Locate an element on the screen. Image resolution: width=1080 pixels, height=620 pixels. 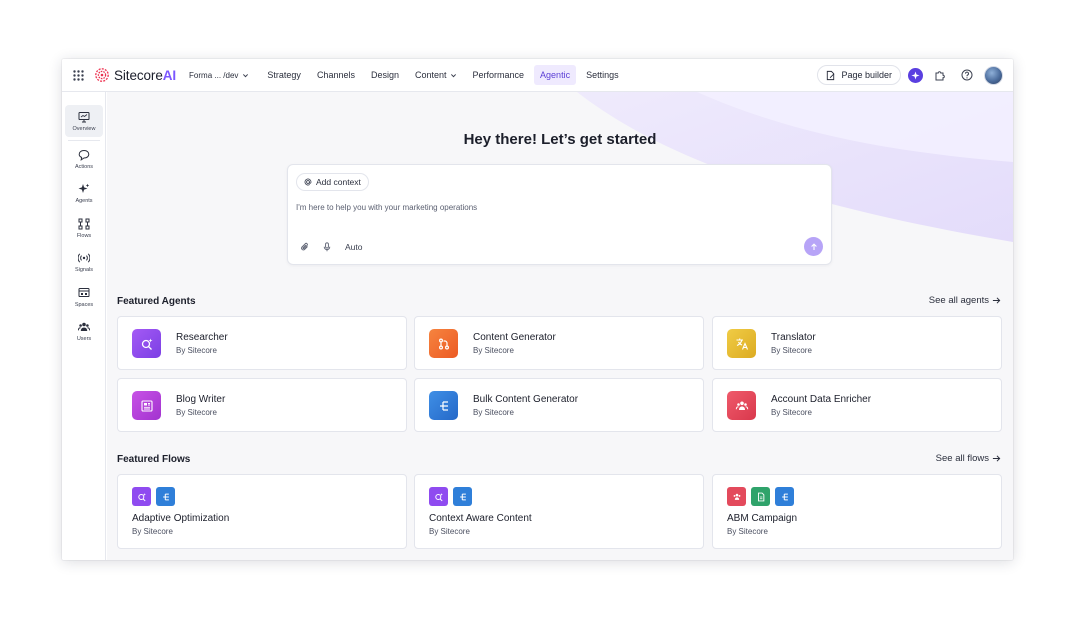
logo-brand: Sitecore is located at coordinates (138, 75).